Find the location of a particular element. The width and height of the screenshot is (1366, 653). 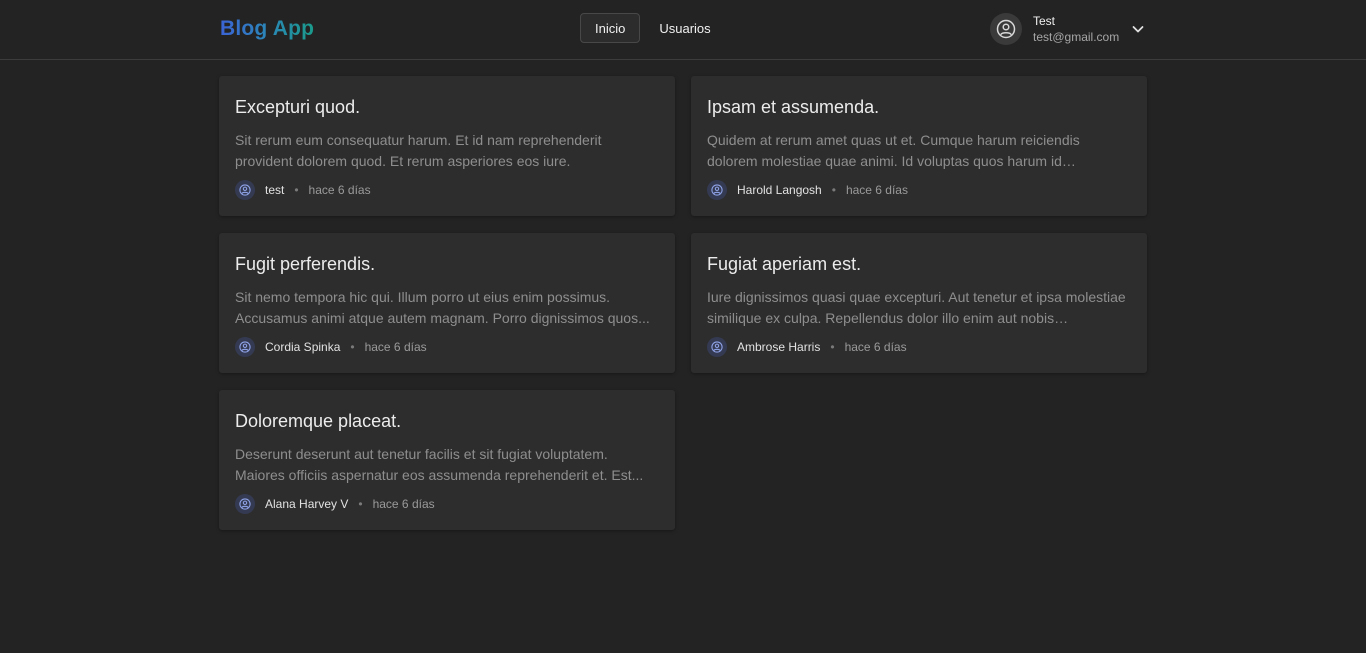

main-nav: Inicio Usuarios is located at coordinates (653, 28).